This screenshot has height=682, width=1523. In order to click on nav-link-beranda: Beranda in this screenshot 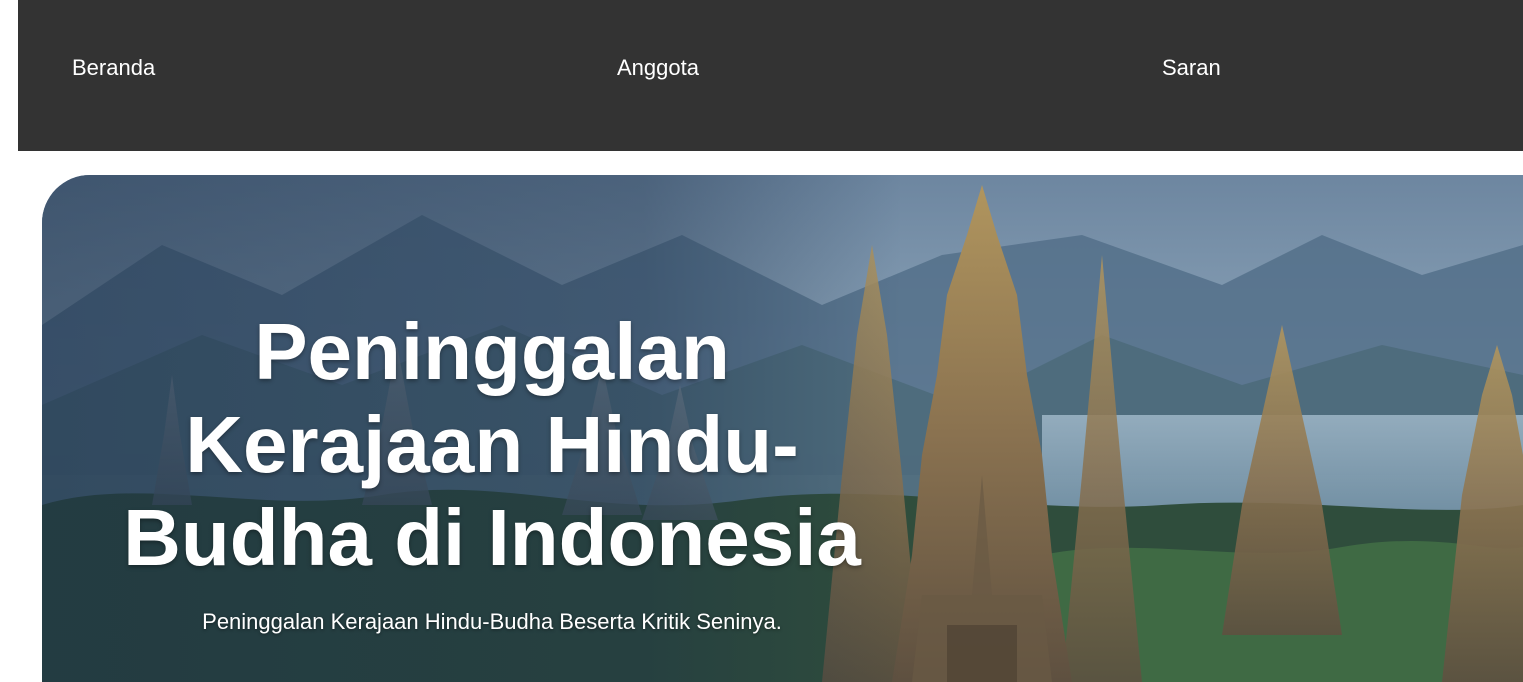, I will do `click(113, 68)`.